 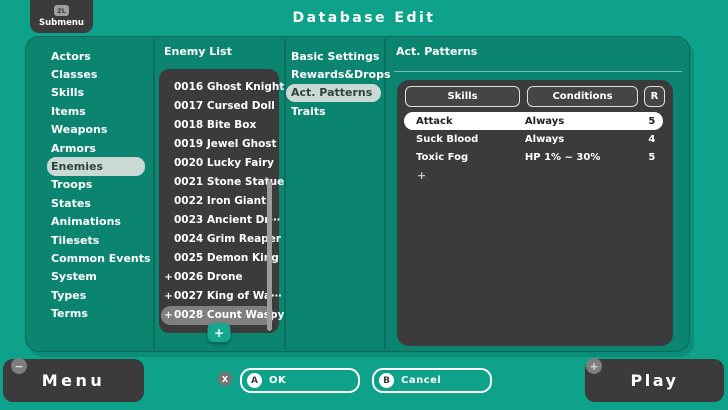 What do you see at coordinates (652, 157) in the screenshot?
I see `rating-cell: 5` at bounding box center [652, 157].